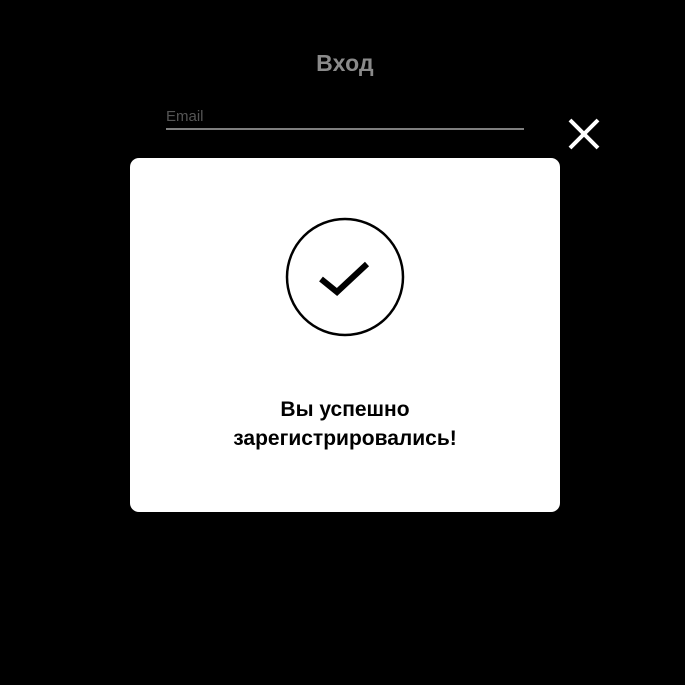 The height and width of the screenshot is (685, 685). I want to click on email-field, so click(345, 117).